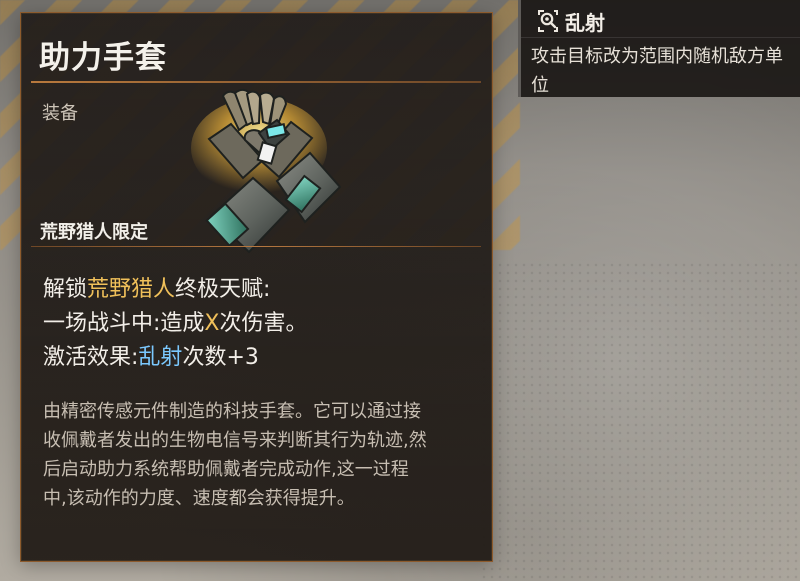 This screenshot has height=581, width=800. Describe the element at coordinates (91, 357) in the screenshot. I see `effect-line-activate-prefix: 激活效果:` at that location.